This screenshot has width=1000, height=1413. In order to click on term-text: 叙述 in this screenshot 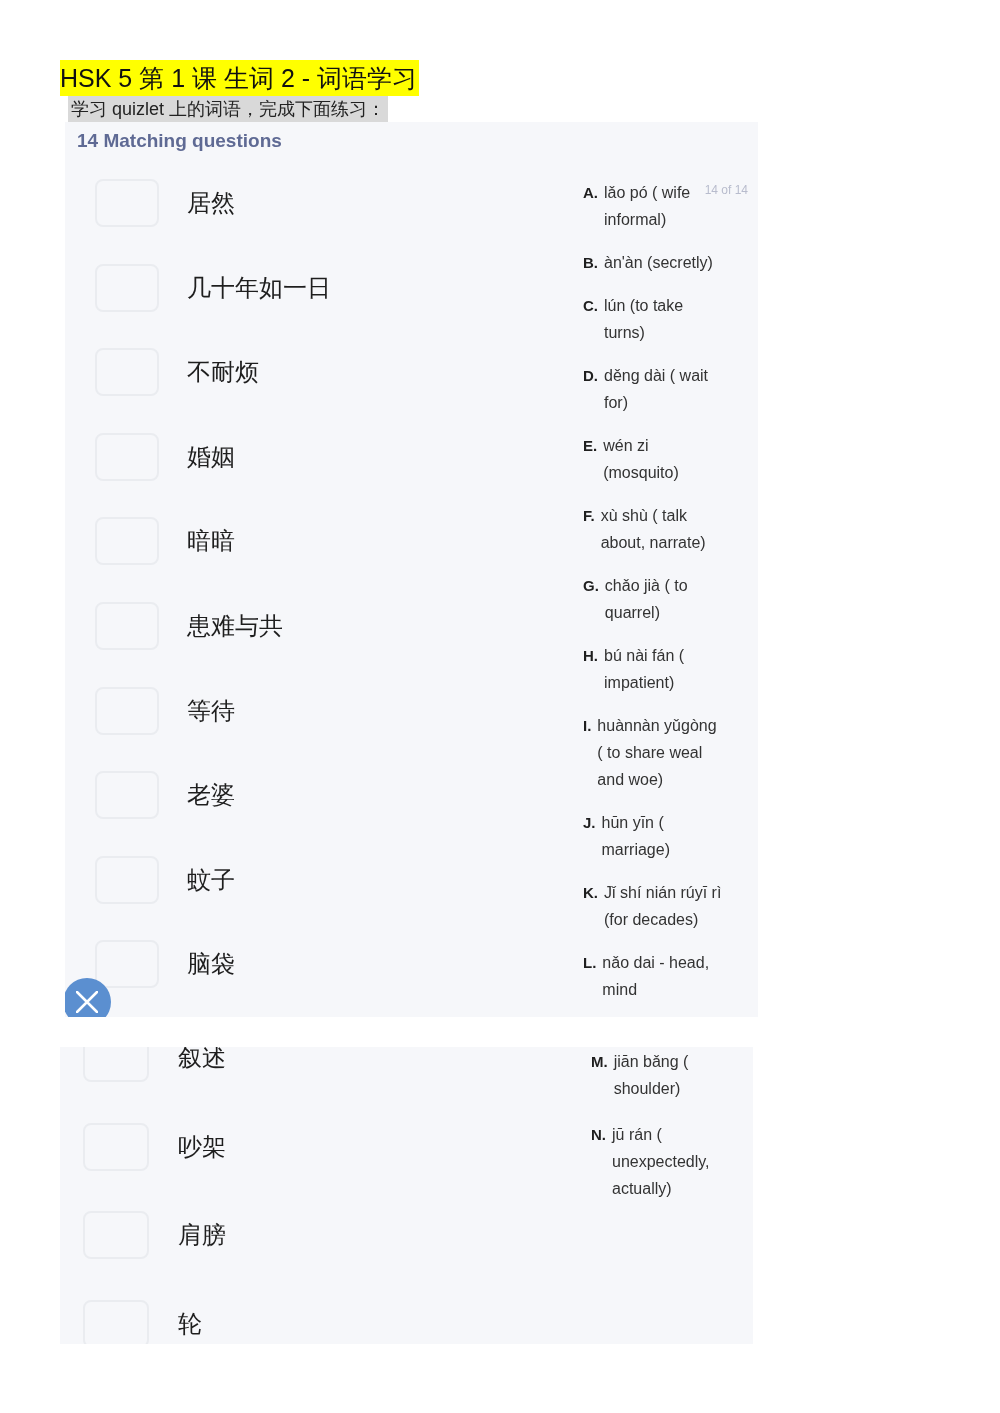, I will do `click(202, 1060)`.